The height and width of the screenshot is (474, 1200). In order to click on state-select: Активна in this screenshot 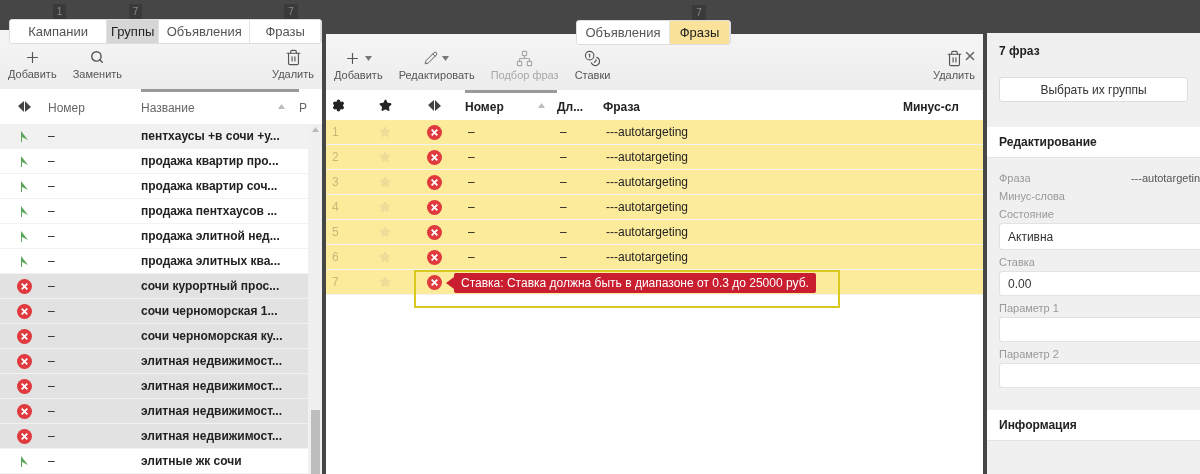, I will do `click(1099, 236)`.